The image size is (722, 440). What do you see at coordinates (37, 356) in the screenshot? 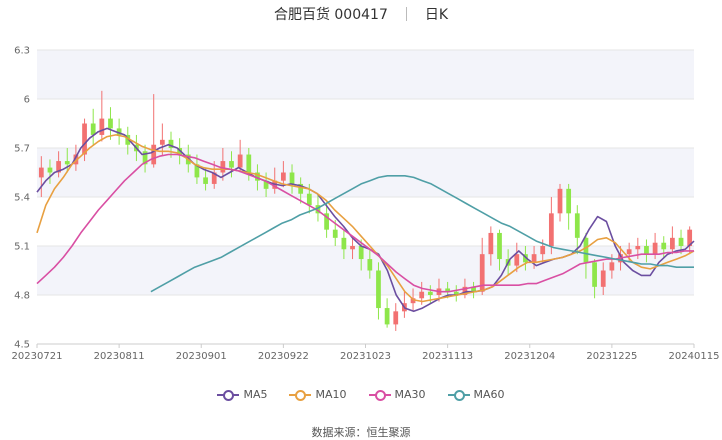
I see `x-tick-label: 20230721` at bounding box center [37, 356].